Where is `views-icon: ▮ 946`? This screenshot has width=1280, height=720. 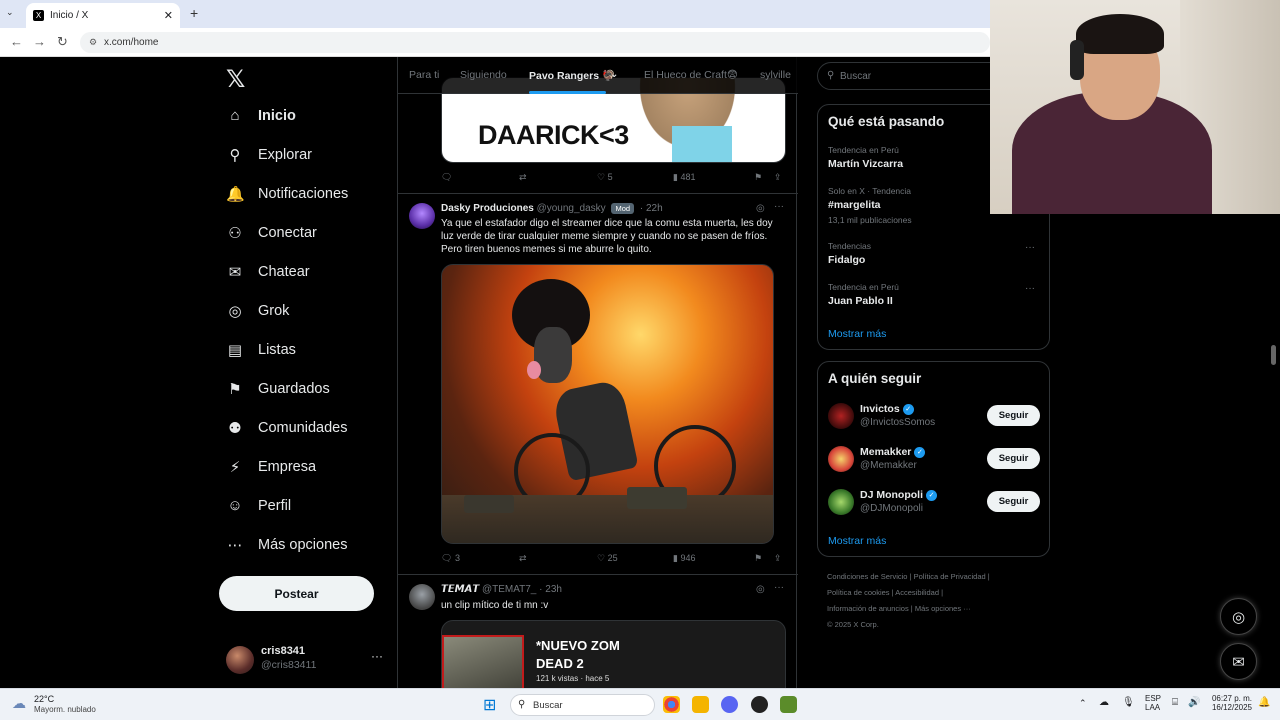 views-icon: ▮ 946 is located at coordinates (684, 558).